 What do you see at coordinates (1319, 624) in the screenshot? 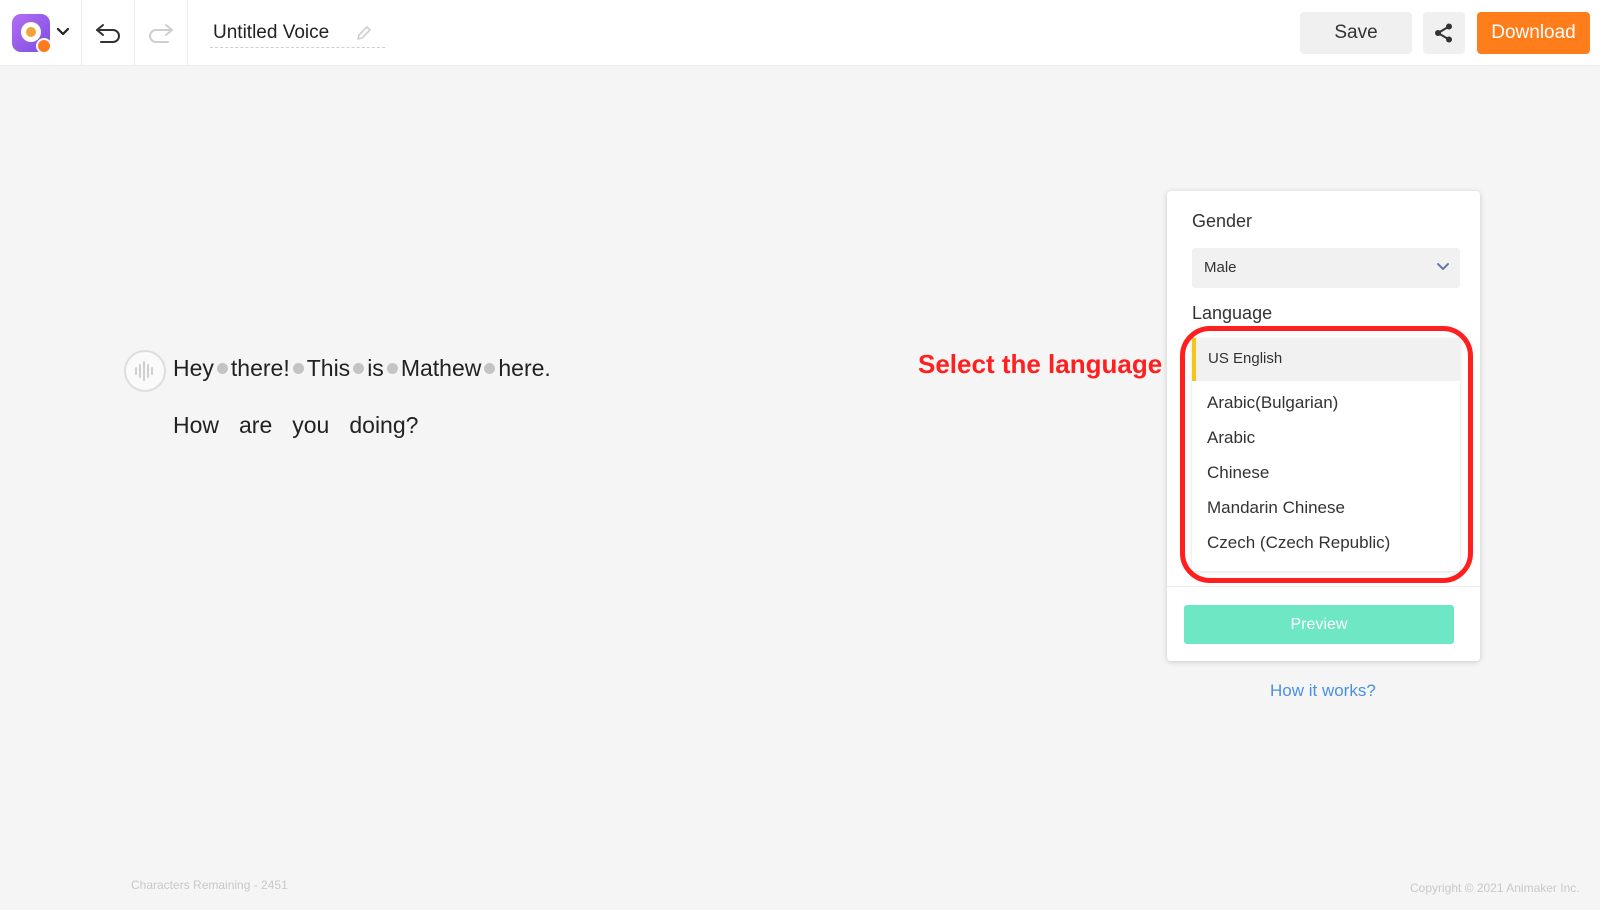
I see `preview-button: Preview` at bounding box center [1319, 624].